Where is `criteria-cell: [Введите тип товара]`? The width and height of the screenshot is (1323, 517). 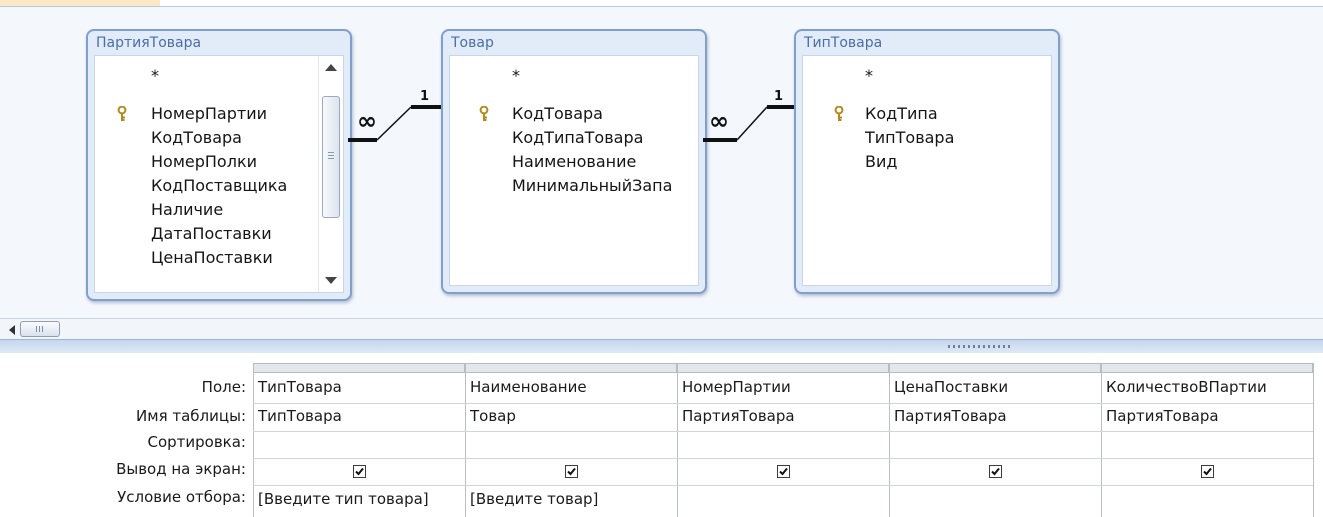 criteria-cell: [Введите тип товара] is located at coordinates (343, 499).